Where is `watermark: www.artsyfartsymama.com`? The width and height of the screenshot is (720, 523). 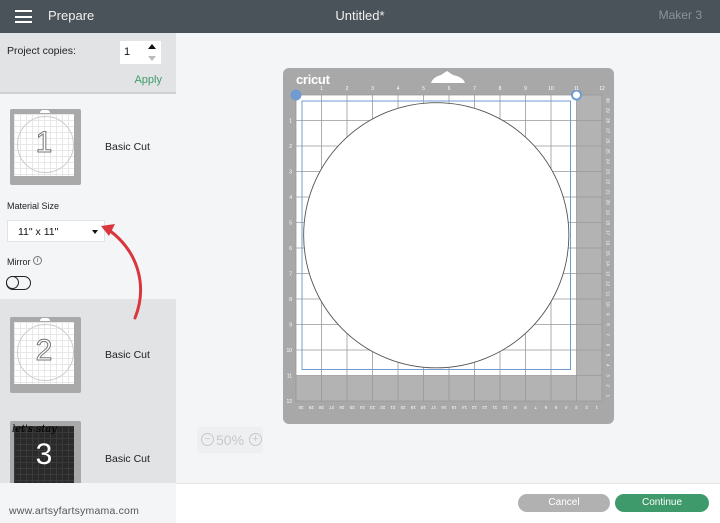
watermark: www.artsyfartsymama.com is located at coordinates (74, 511).